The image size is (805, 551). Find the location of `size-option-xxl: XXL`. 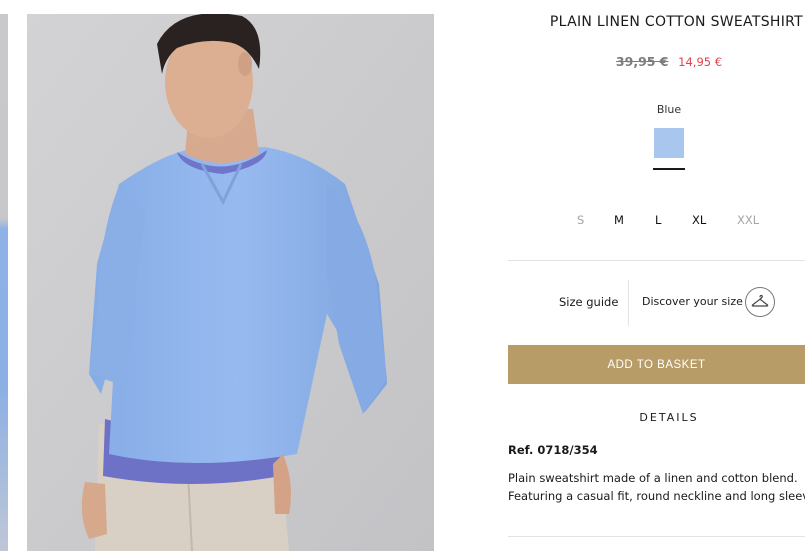

size-option-xxl: XXL is located at coordinates (748, 220).